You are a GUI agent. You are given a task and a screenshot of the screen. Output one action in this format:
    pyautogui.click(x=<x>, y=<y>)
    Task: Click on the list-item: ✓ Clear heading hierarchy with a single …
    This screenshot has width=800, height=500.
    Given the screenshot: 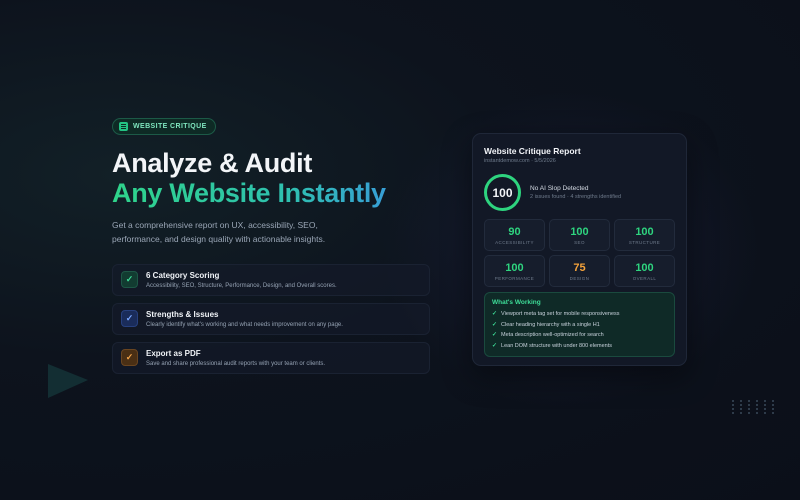 What is the action you would take?
    pyautogui.click(x=579, y=325)
    